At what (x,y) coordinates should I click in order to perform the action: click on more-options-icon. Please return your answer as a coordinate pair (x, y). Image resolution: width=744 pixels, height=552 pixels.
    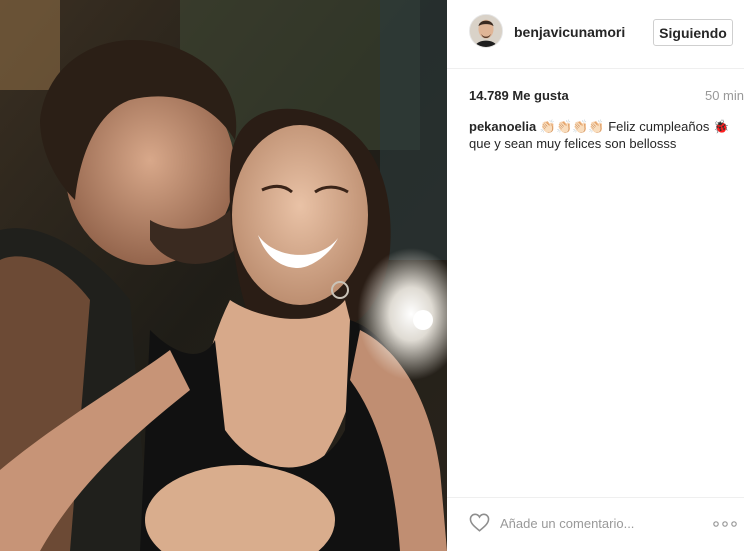
    Looking at the image, I should click on (725, 524).